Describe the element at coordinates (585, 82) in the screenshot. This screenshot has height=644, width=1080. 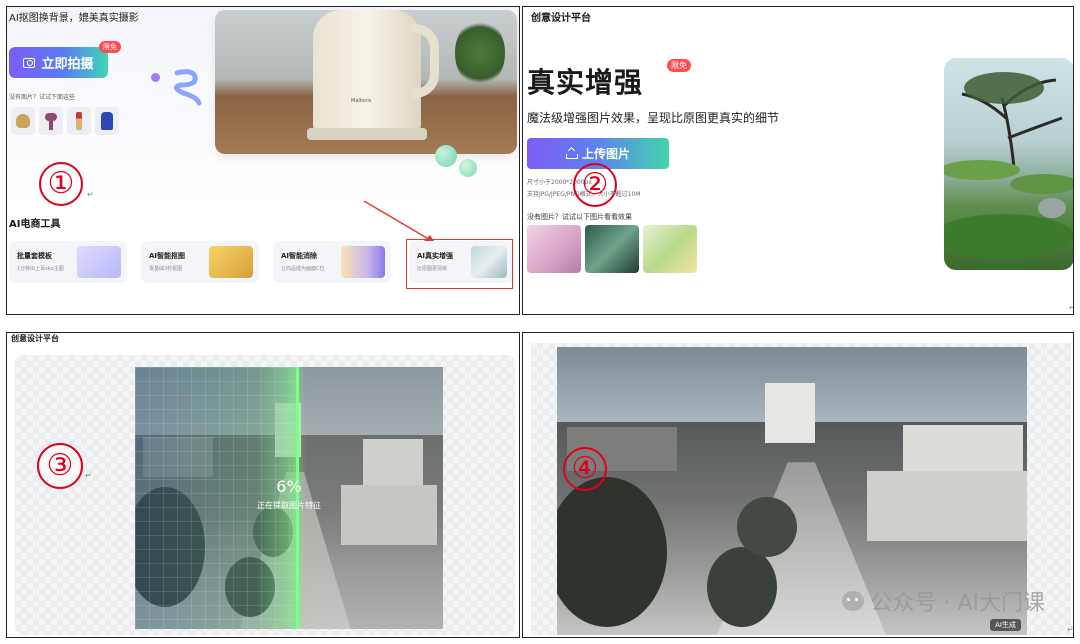
I see `page-title: 真实增强` at that location.